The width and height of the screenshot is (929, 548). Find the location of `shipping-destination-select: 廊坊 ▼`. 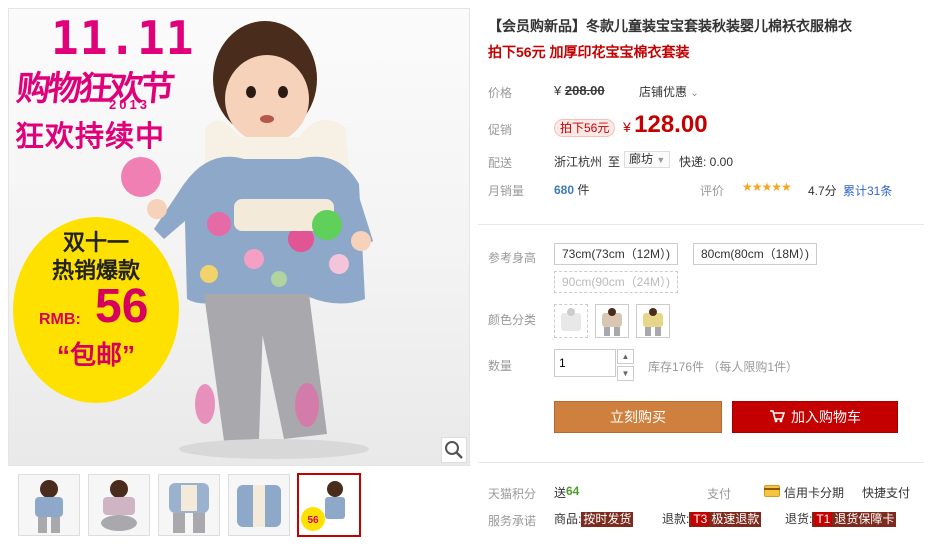

shipping-destination-select: 廊坊 ▼ is located at coordinates (647, 159).